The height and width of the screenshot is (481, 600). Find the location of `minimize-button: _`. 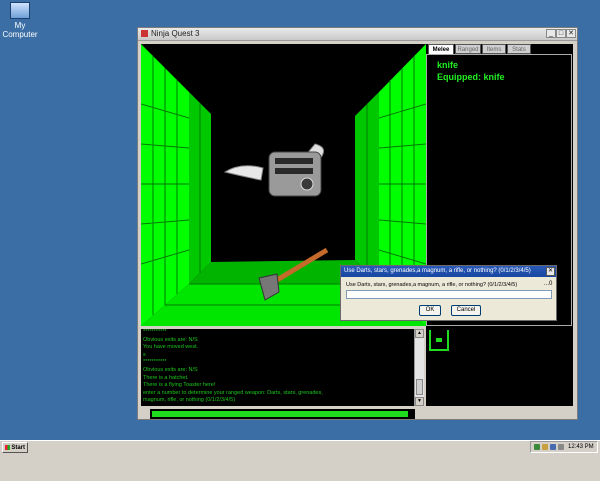

minimize-button: _ is located at coordinates (551, 33).